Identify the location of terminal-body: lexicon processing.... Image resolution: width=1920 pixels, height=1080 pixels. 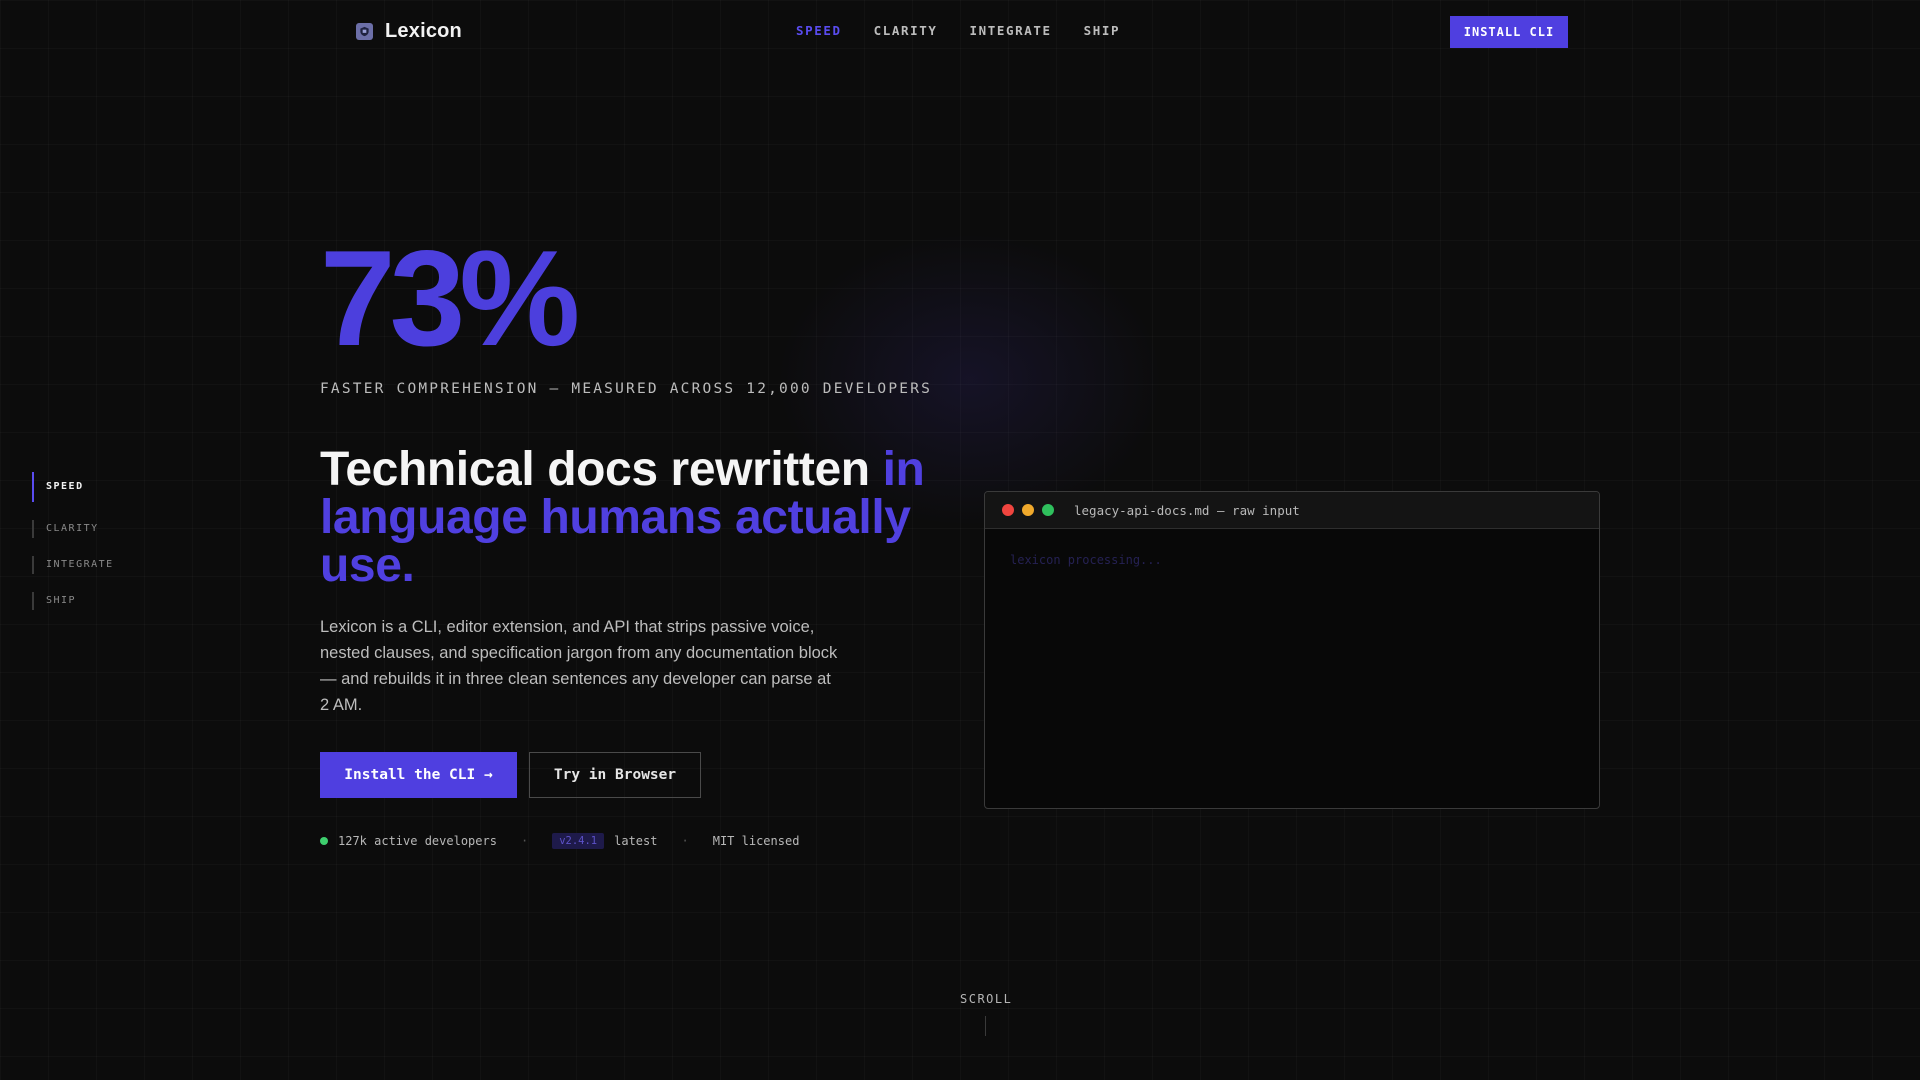
(1292, 560).